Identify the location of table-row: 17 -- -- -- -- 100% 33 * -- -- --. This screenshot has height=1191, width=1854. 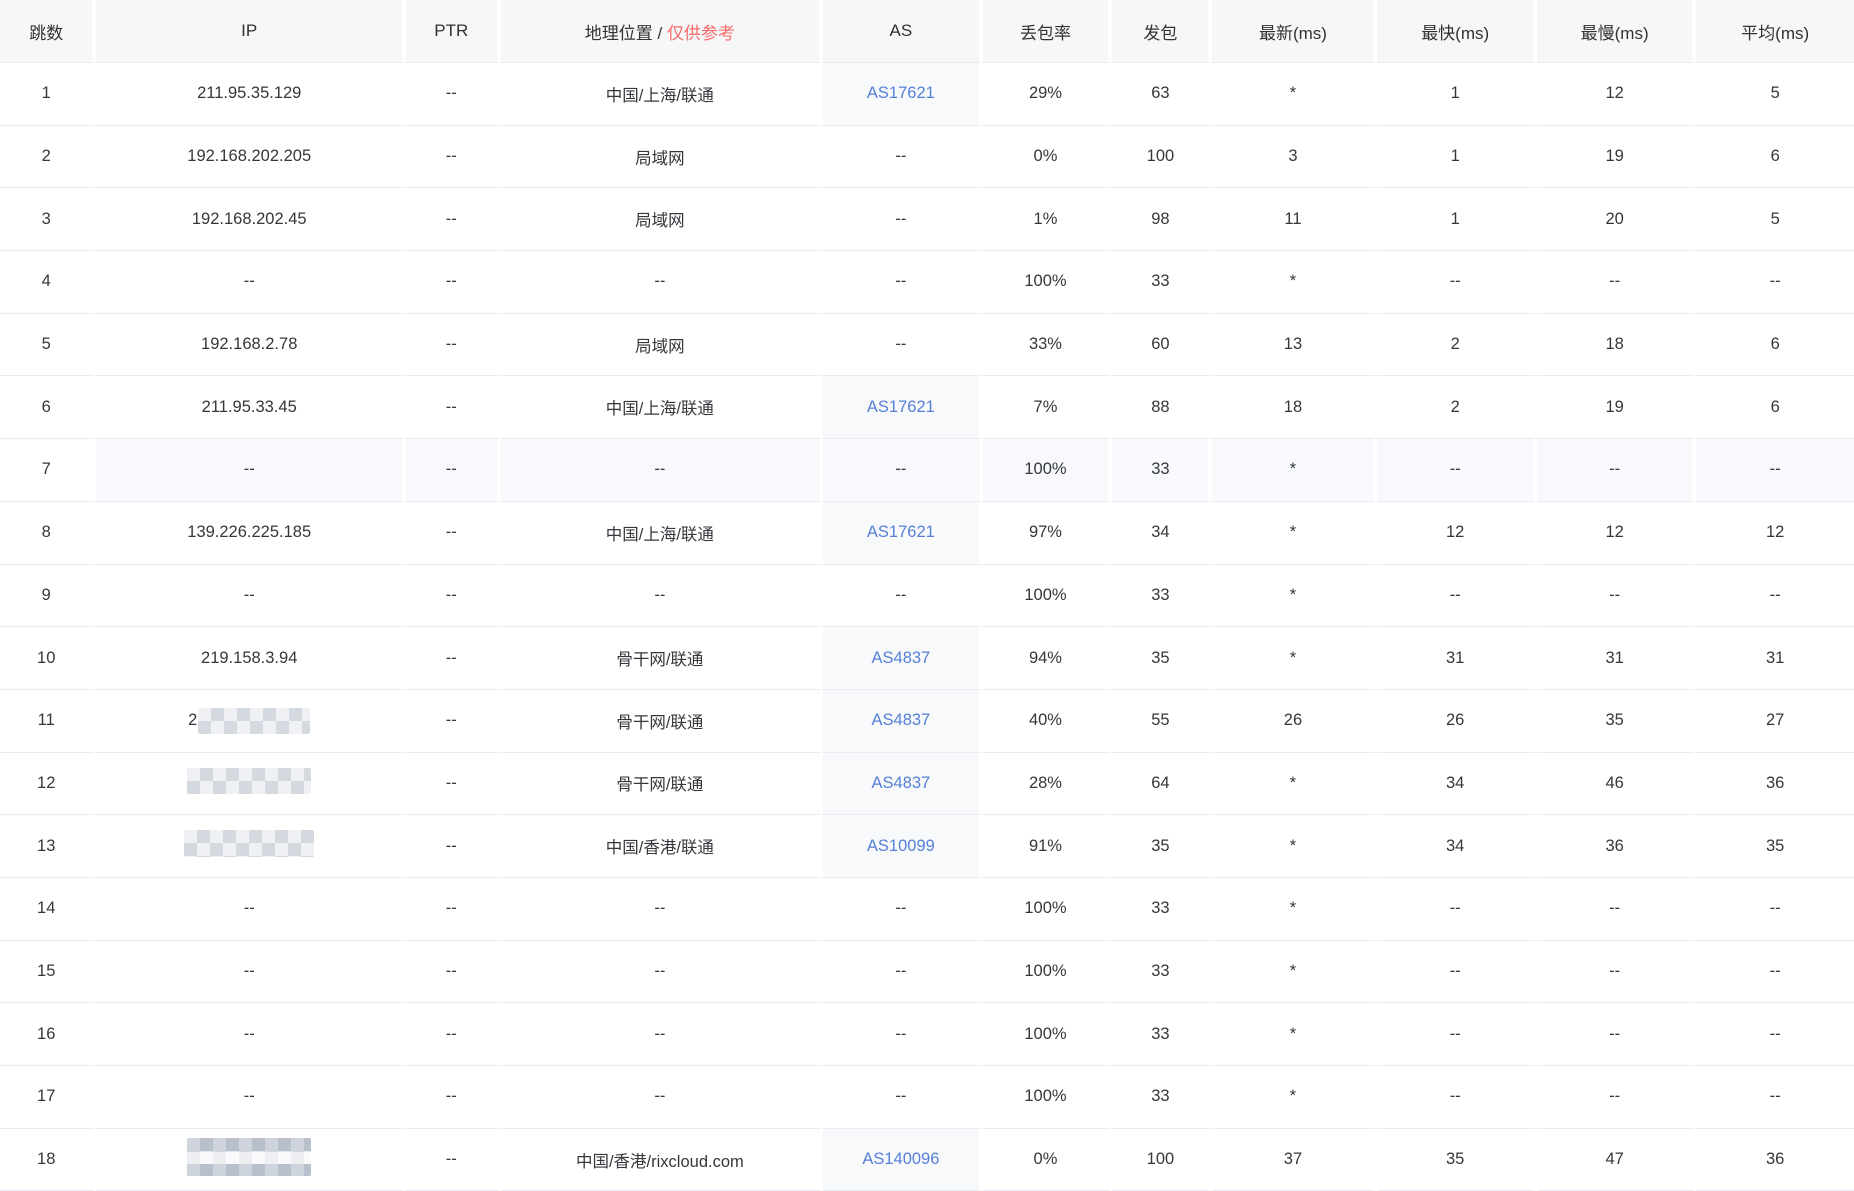
(927, 1097).